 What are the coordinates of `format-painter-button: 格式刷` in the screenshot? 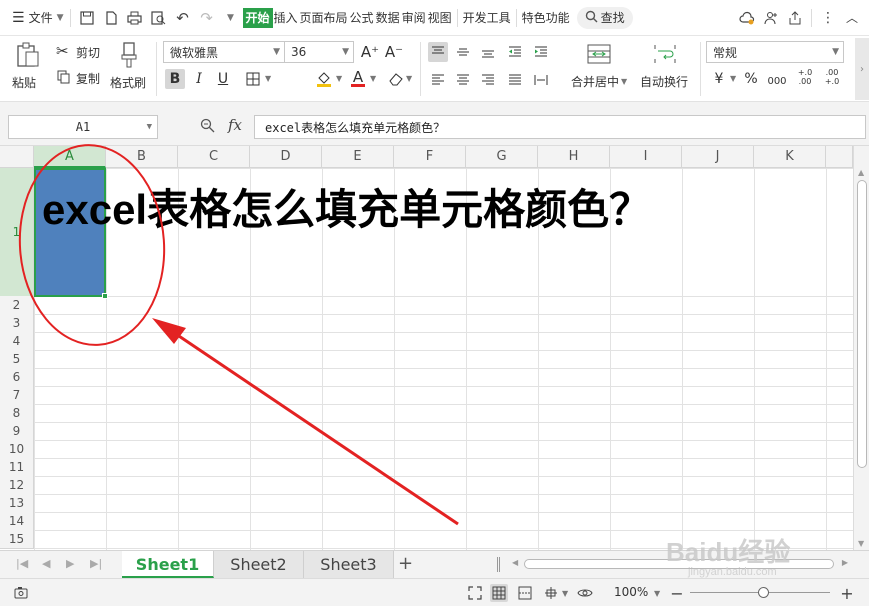 It's located at (130, 69).